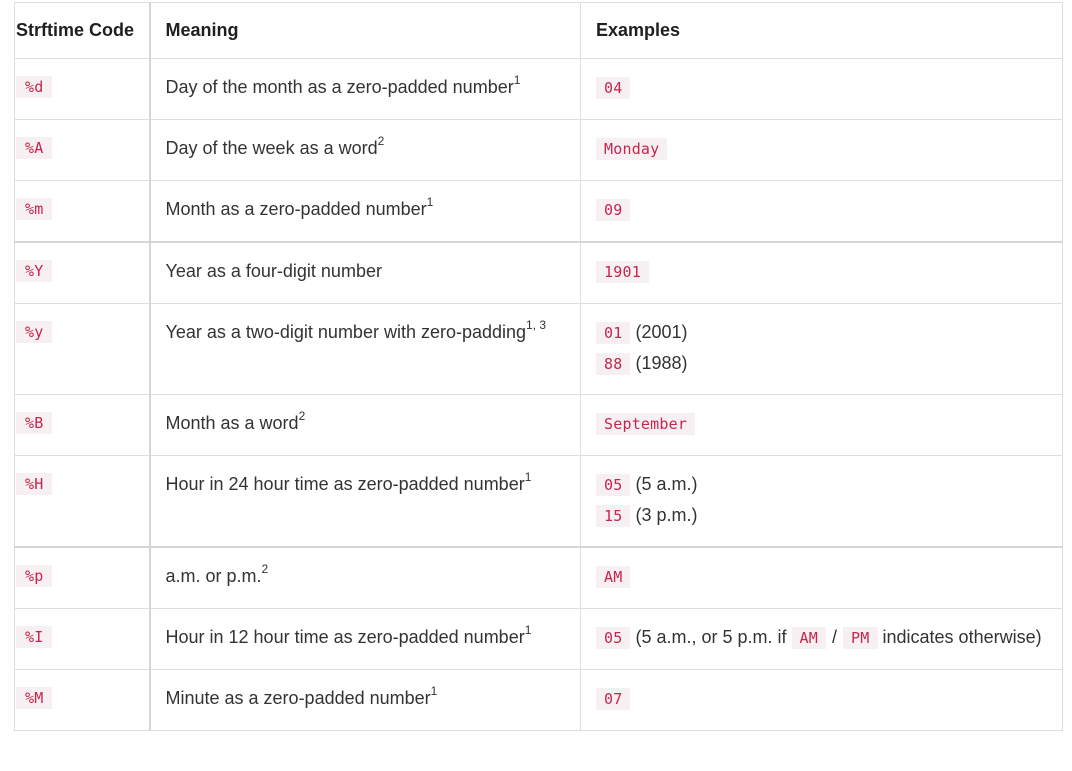  I want to click on code-value: %p, so click(34, 576).